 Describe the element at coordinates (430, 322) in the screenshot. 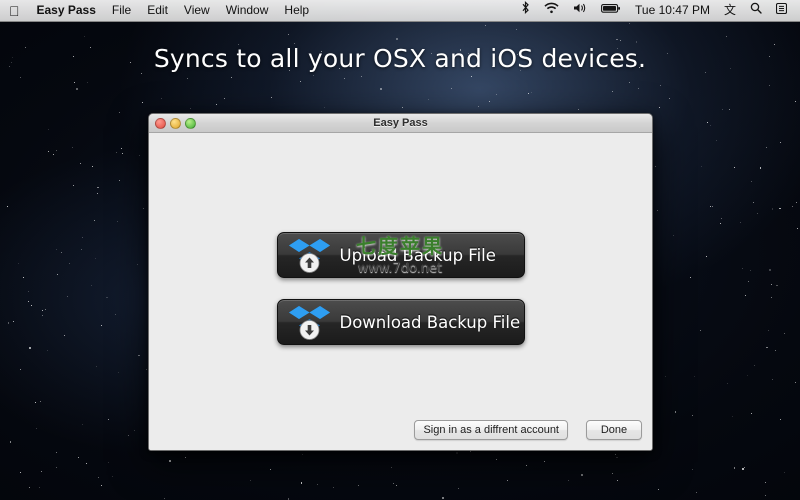

I see `download-button-label: Download Backup File` at that location.